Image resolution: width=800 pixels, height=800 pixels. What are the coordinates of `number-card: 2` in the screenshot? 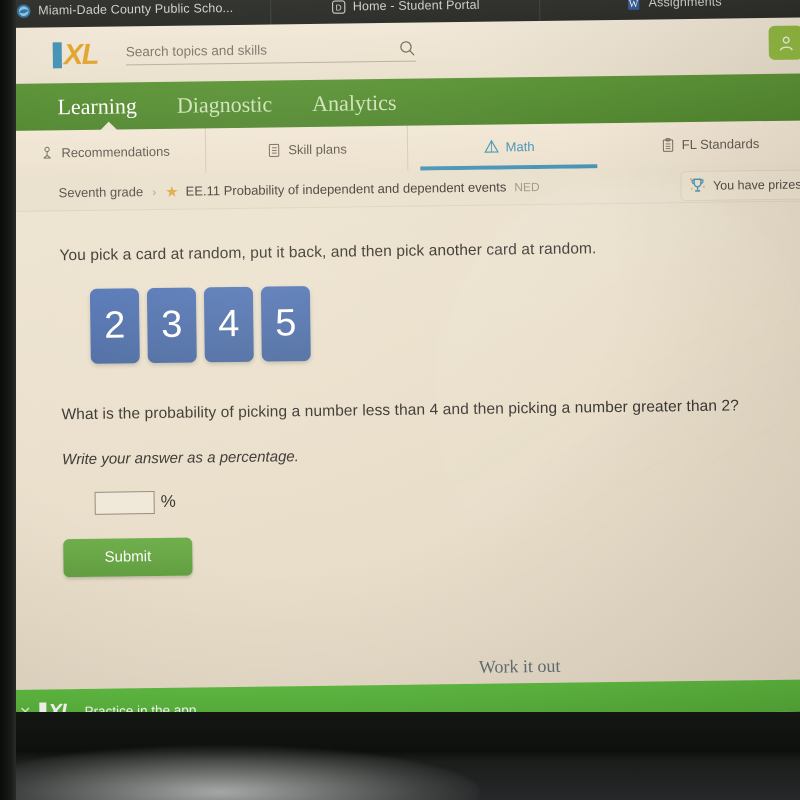 It's located at (114, 326).